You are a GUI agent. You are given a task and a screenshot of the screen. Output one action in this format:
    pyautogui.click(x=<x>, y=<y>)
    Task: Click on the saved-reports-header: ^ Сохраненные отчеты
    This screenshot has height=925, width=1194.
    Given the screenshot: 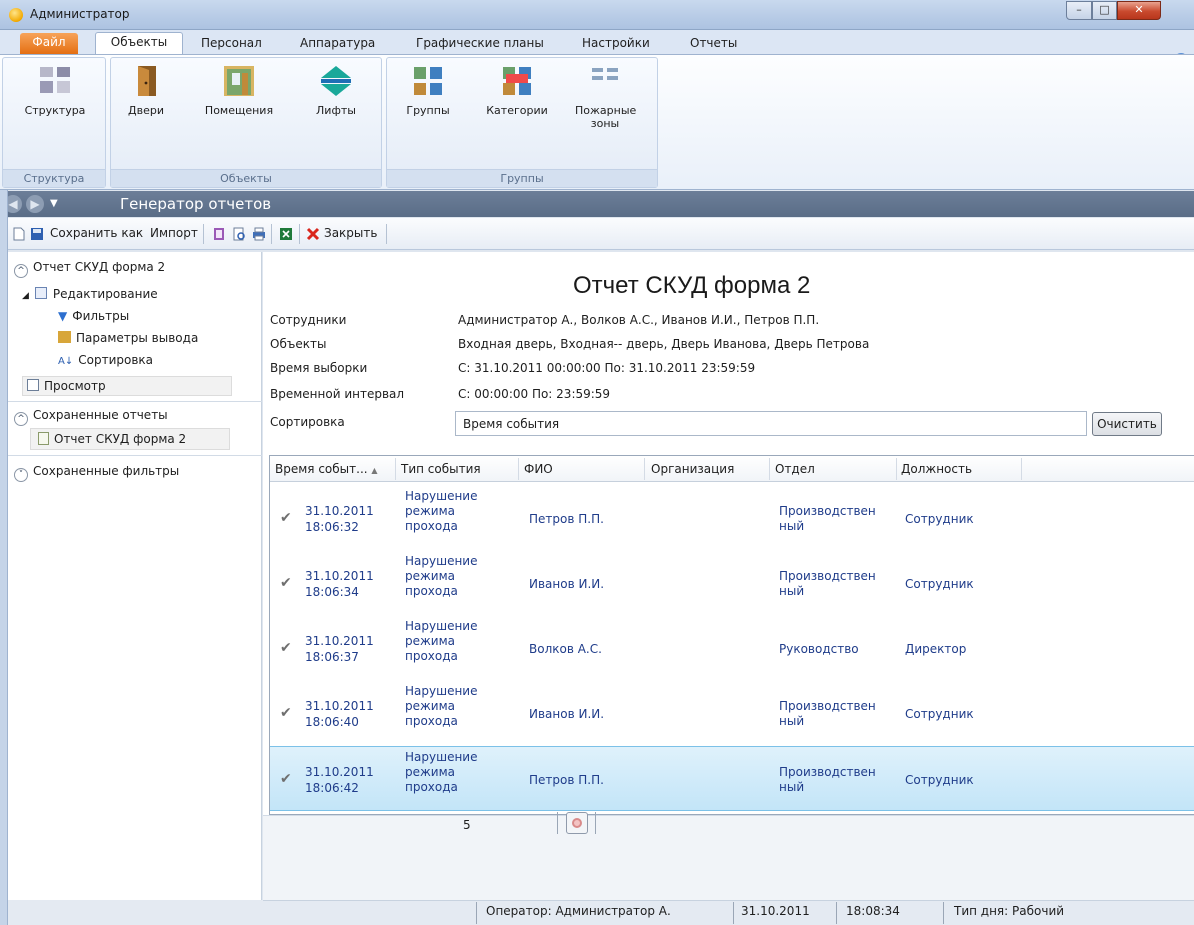 What is the action you would take?
    pyautogui.click(x=91, y=417)
    